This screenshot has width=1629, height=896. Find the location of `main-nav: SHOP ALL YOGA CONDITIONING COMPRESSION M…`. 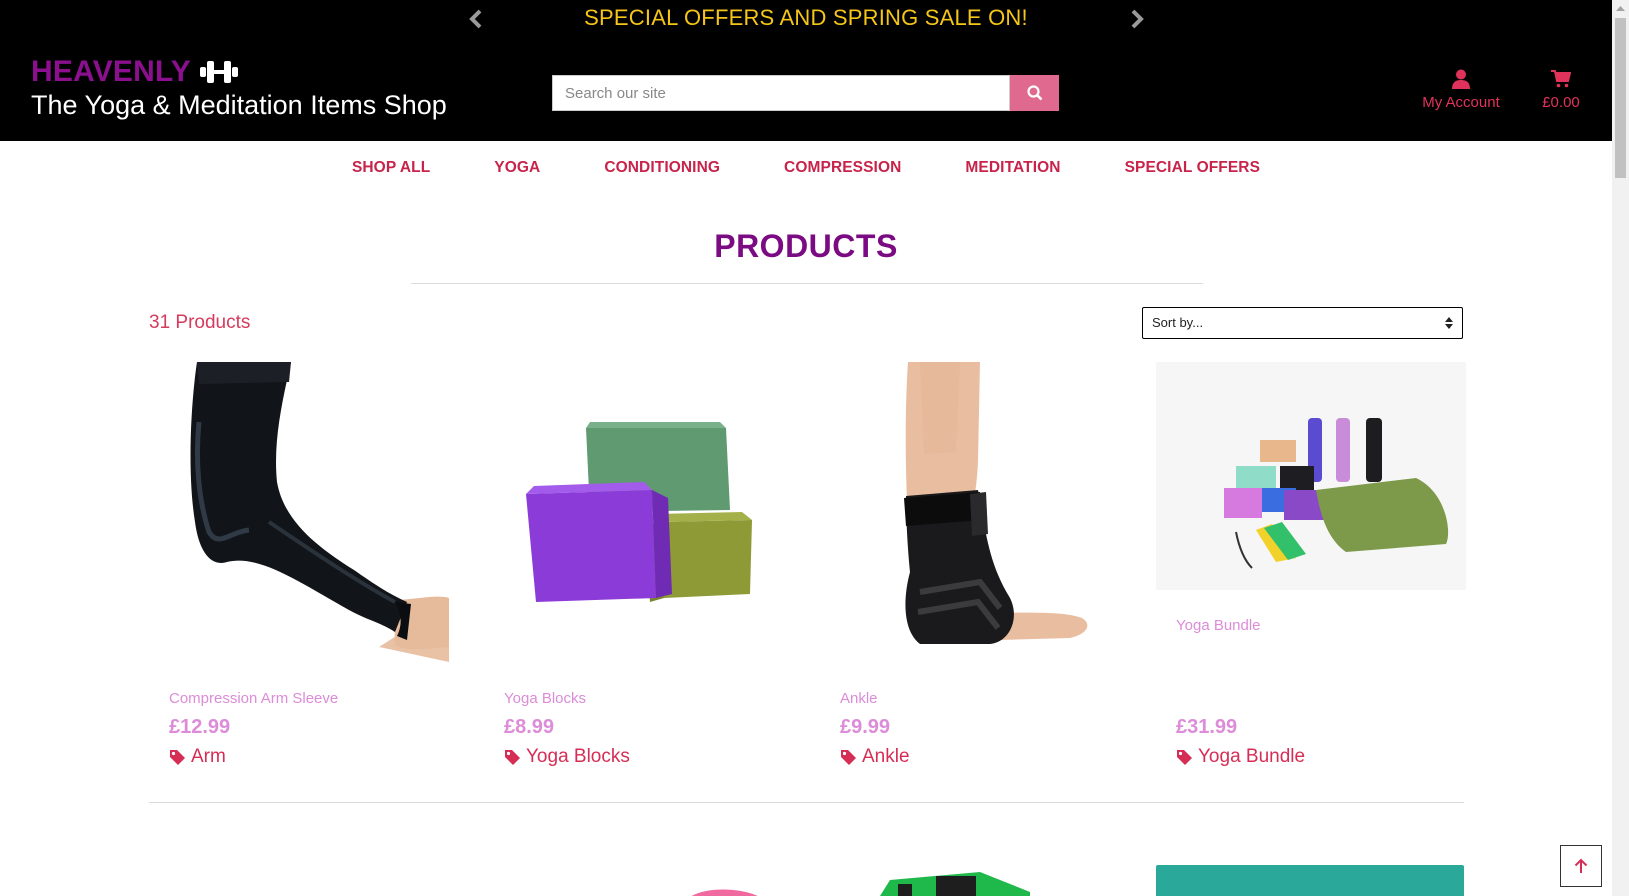

main-nav: SHOP ALL YOGA CONDITIONING COMPRESSION M… is located at coordinates (806, 168).